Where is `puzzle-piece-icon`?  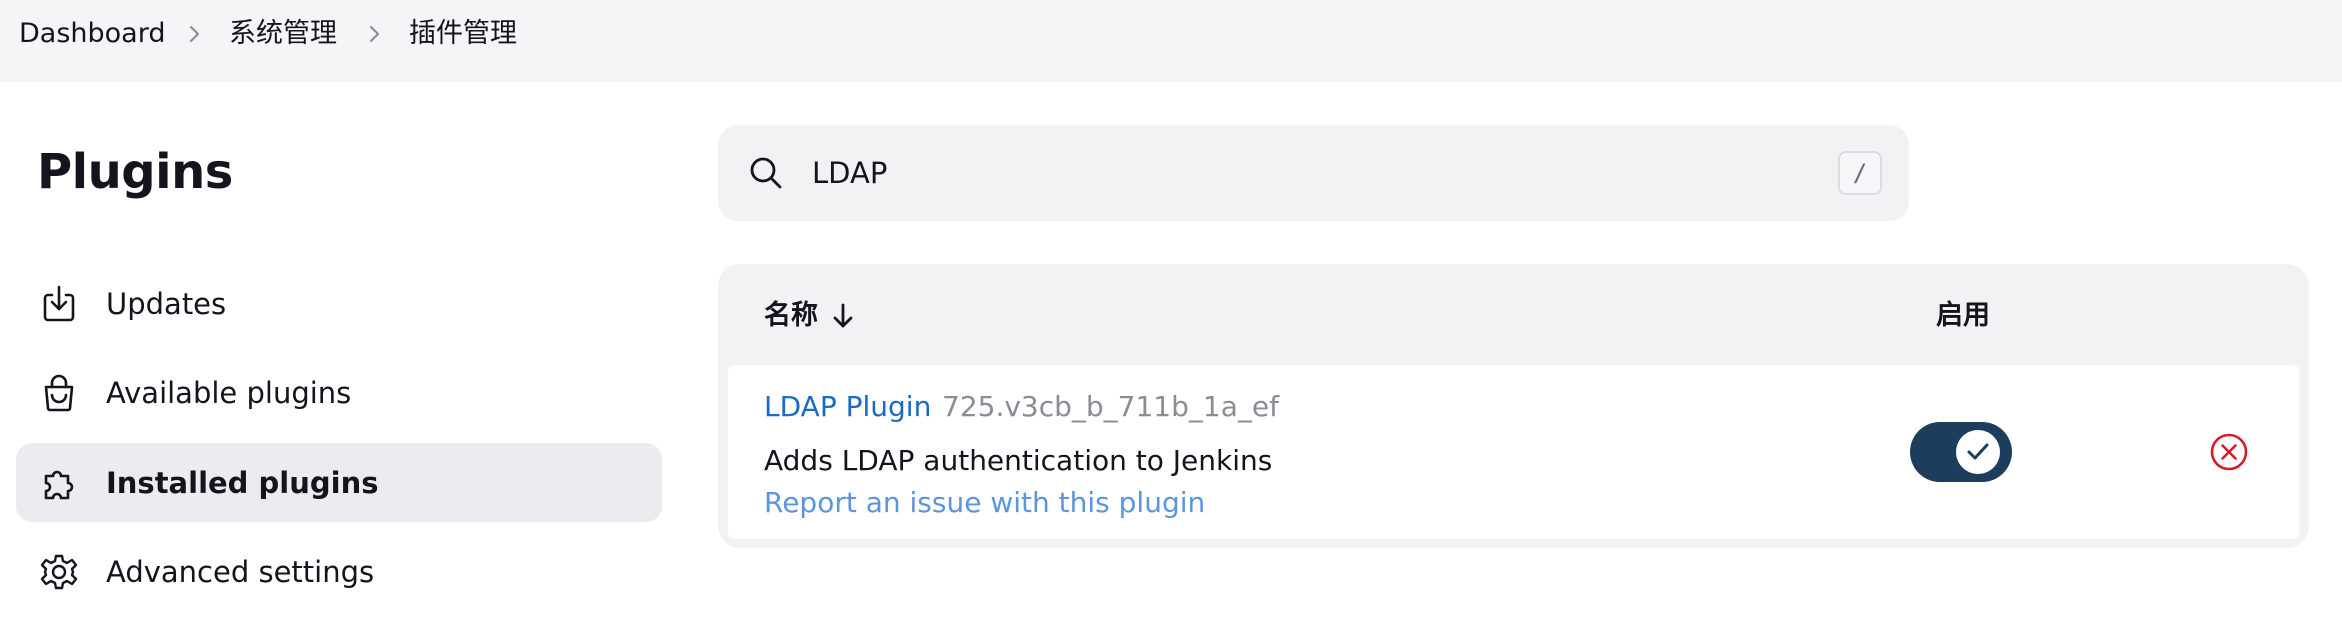
puzzle-piece-icon is located at coordinates (59, 485).